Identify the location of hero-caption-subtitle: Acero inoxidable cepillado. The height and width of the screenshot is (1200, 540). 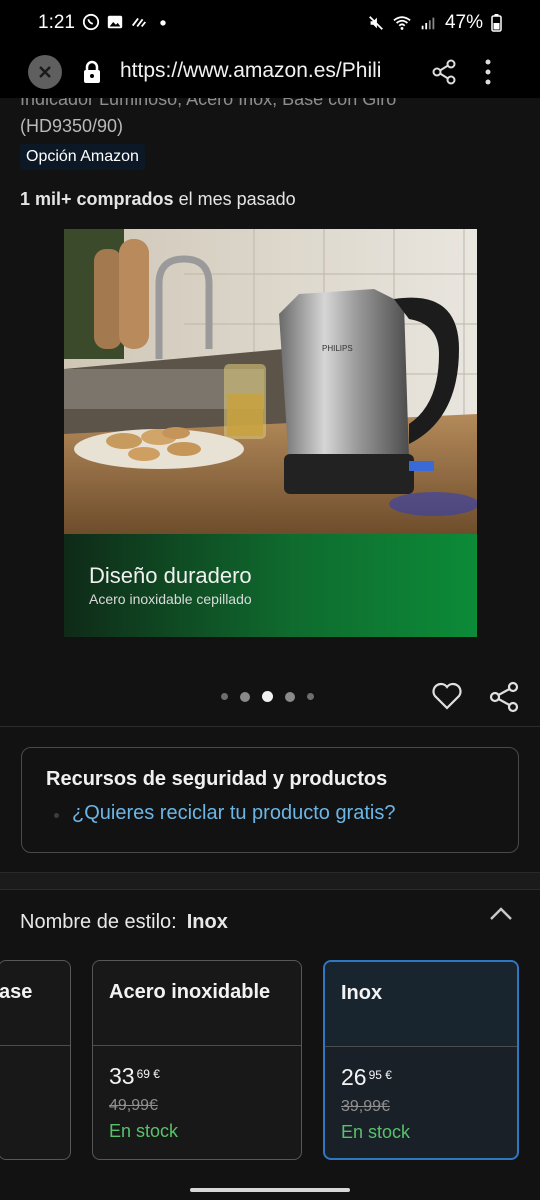
(170, 599).